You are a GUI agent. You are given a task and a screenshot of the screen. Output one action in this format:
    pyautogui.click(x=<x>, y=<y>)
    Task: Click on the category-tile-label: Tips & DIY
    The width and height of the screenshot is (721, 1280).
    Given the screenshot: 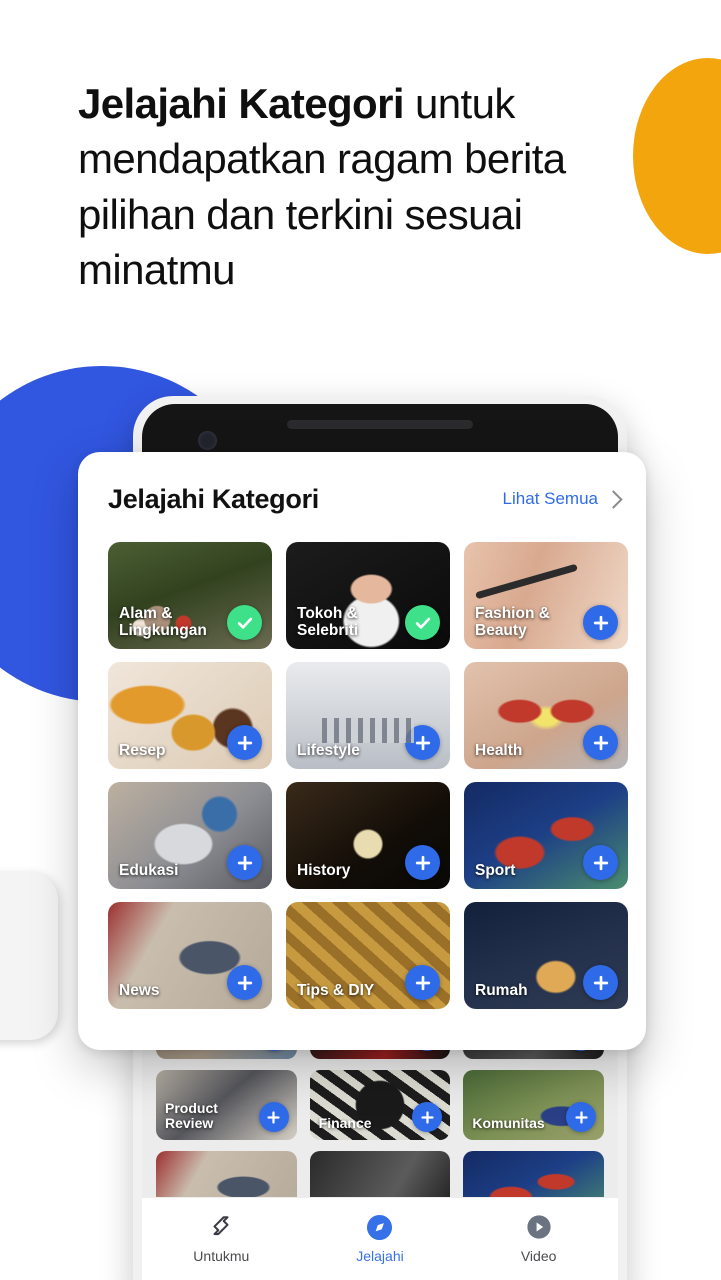 What is the action you would take?
    pyautogui.click(x=336, y=990)
    